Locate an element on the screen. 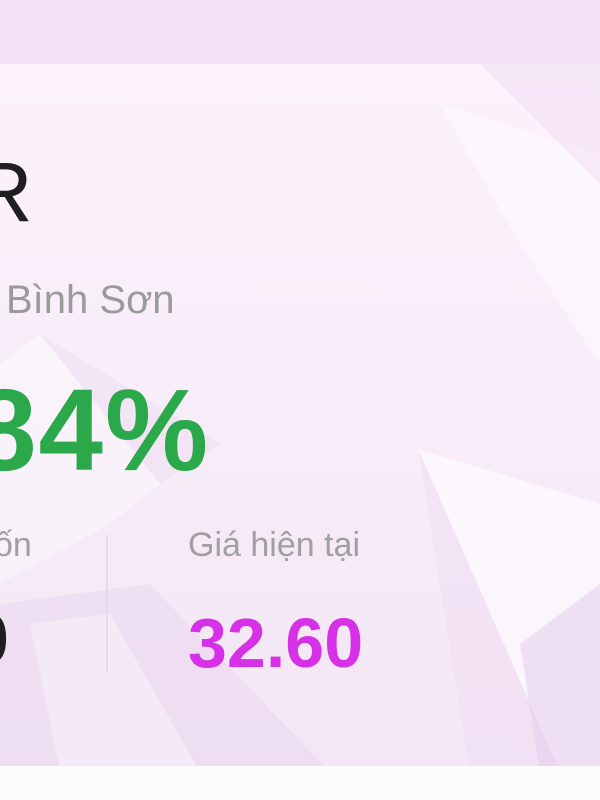  bottom-band is located at coordinates (300, 783).